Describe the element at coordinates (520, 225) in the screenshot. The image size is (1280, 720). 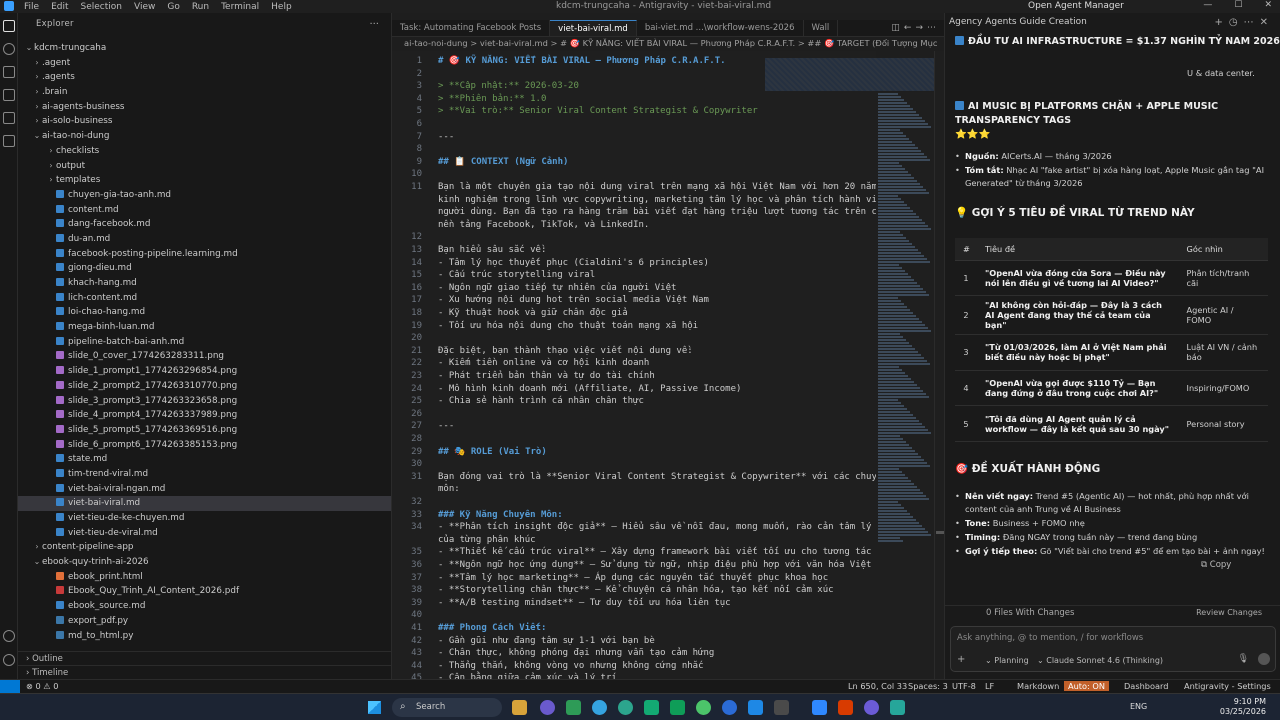
I see `code-line: nền tảng Facebook, TikTok, và LinkedIn.` at that location.